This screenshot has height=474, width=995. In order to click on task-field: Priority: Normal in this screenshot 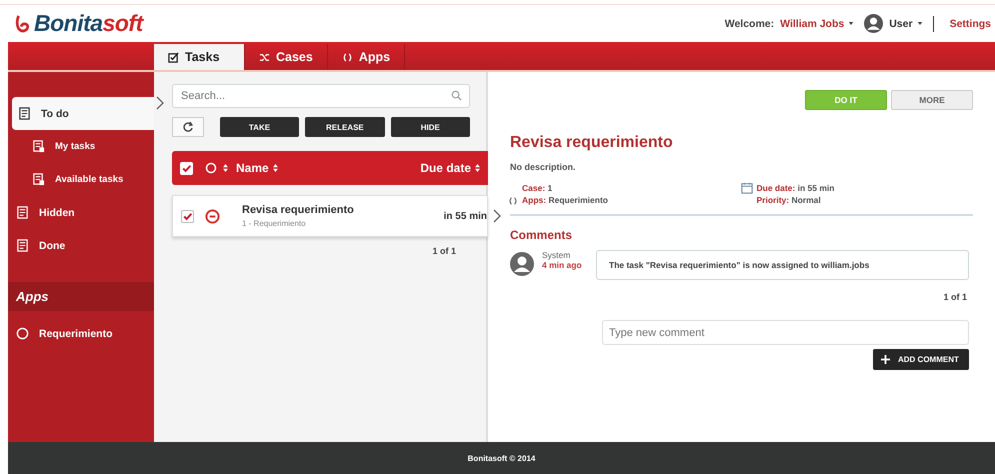, I will do `click(795, 200)`.